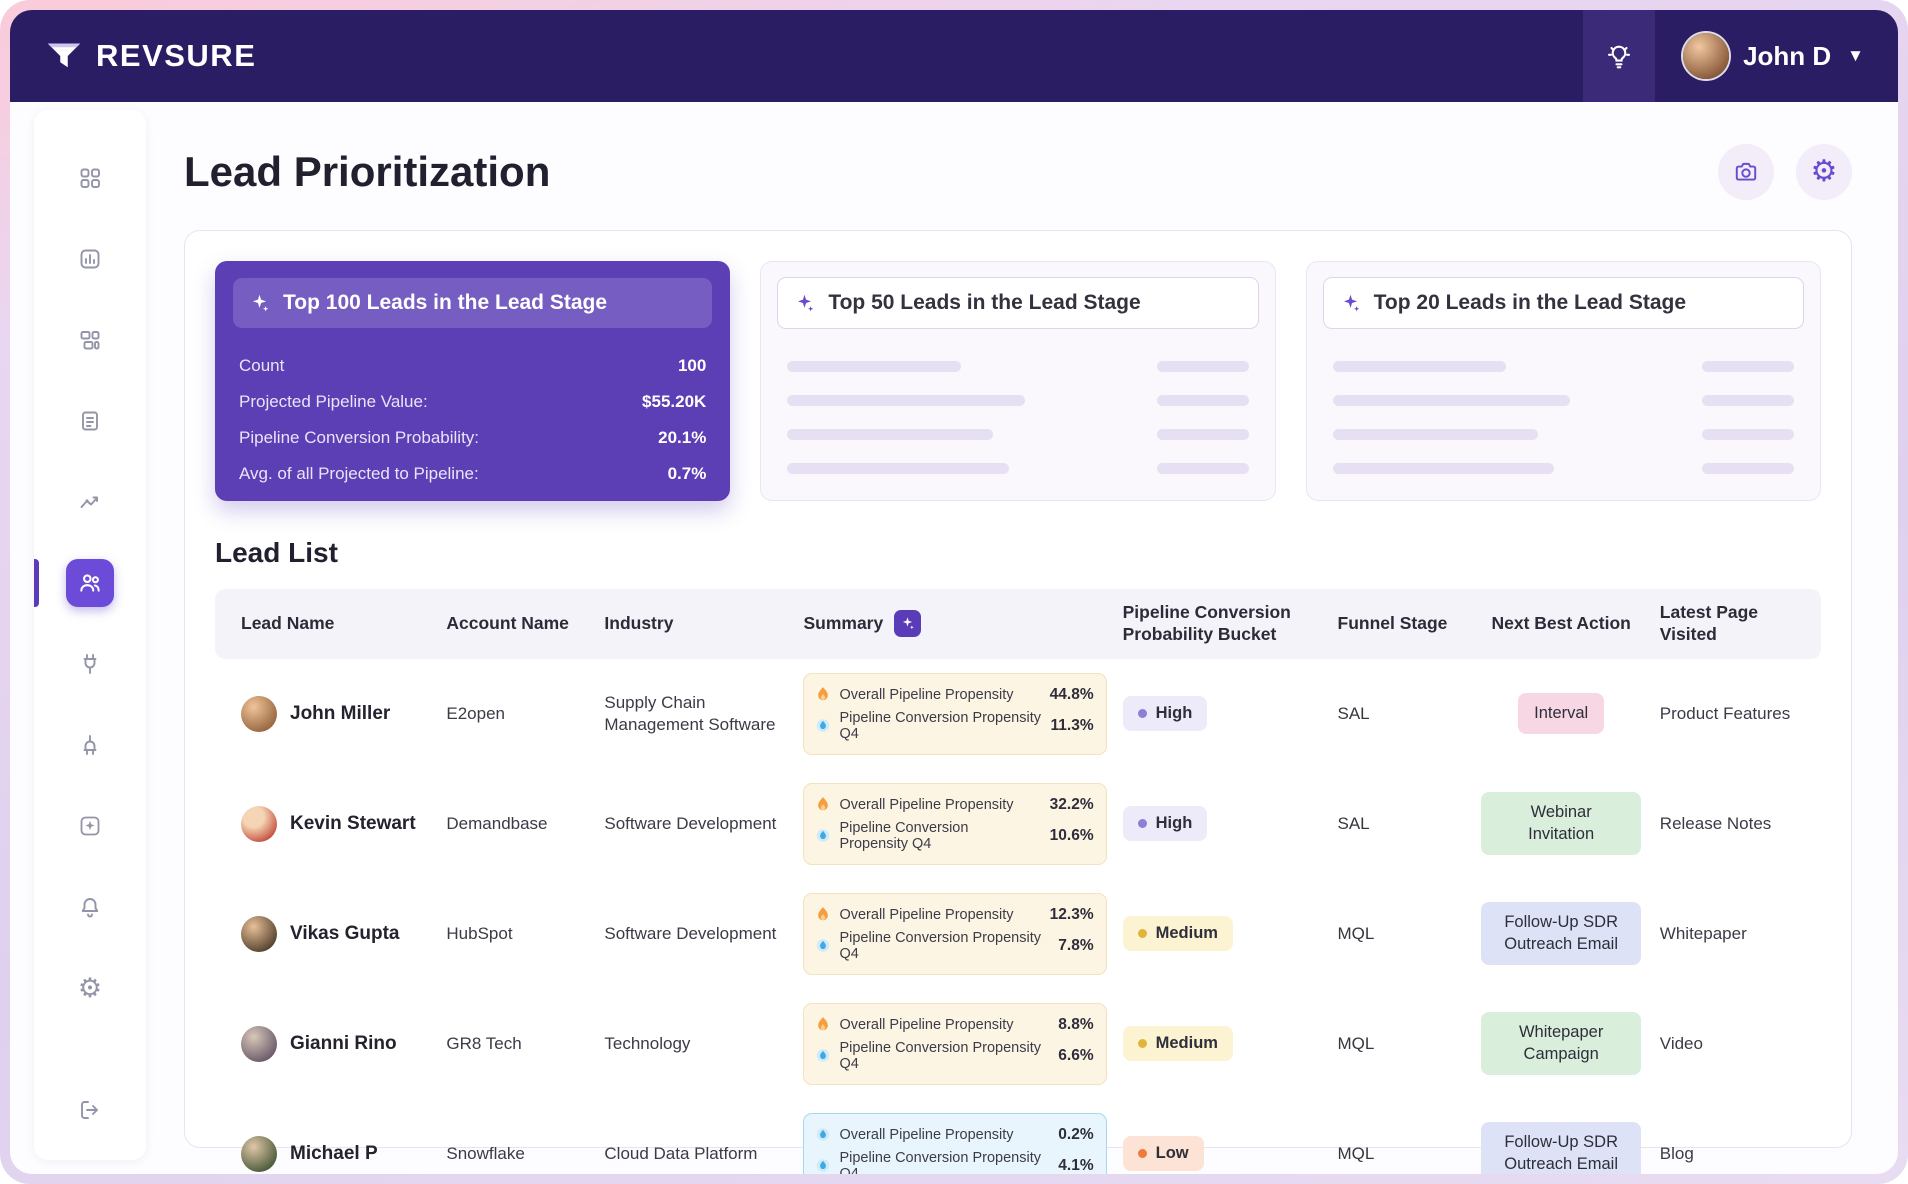  What do you see at coordinates (1709, 623) in the screenshot?
I see `col-latest-page: Latest Page Visited` at bounding box center [1709, 623].